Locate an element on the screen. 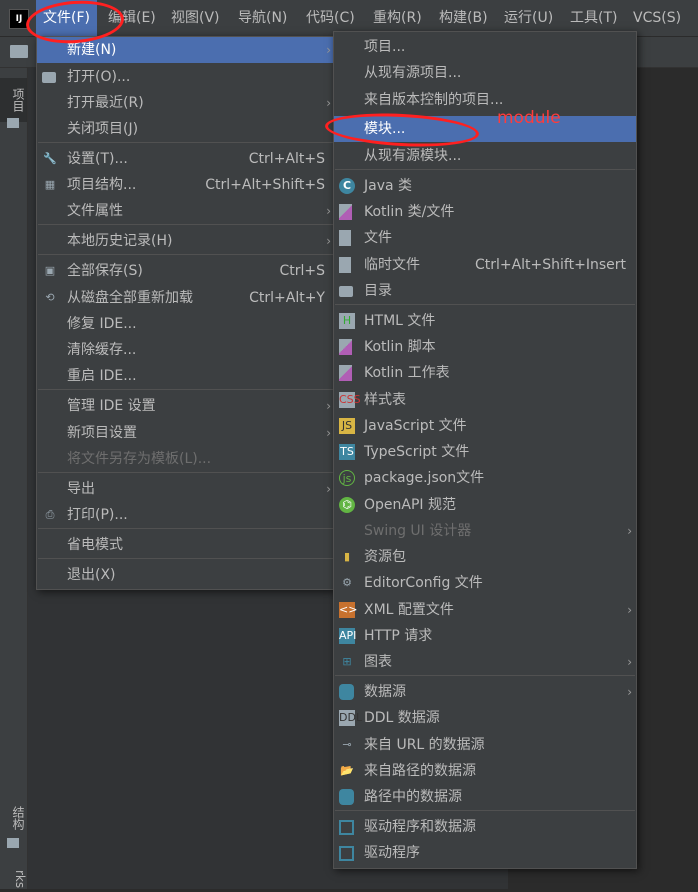 This screenshot has width=698, height=892. menu-item-17: ⌬ OpenAPI 规范 is located at coordinates (485, 505).